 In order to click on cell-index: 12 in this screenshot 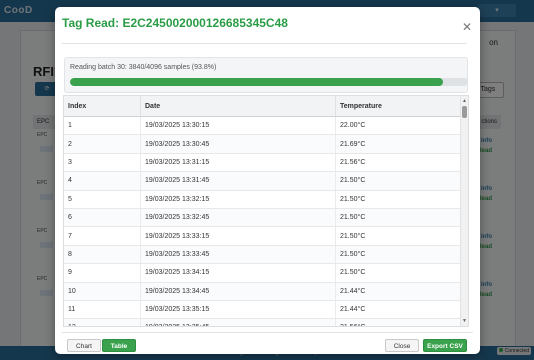, I will do `click(102, 322)`.